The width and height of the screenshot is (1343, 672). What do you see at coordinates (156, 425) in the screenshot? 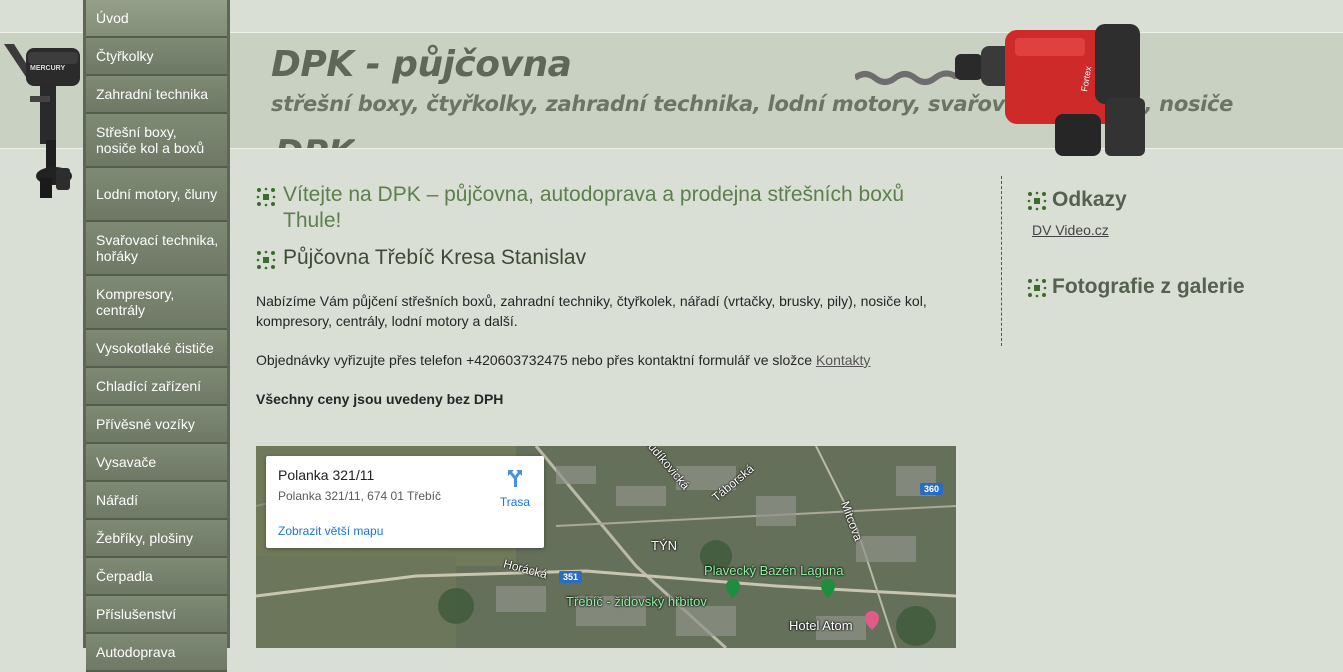
I see `sidebar-item-privesne-voziky: Přívěsné vozíky` at bounding box center [156, 425].